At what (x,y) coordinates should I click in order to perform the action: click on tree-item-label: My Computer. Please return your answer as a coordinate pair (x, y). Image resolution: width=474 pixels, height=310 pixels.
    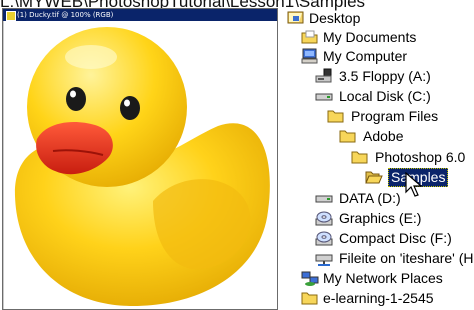
    Looking at the image, I should click on (365, 56).